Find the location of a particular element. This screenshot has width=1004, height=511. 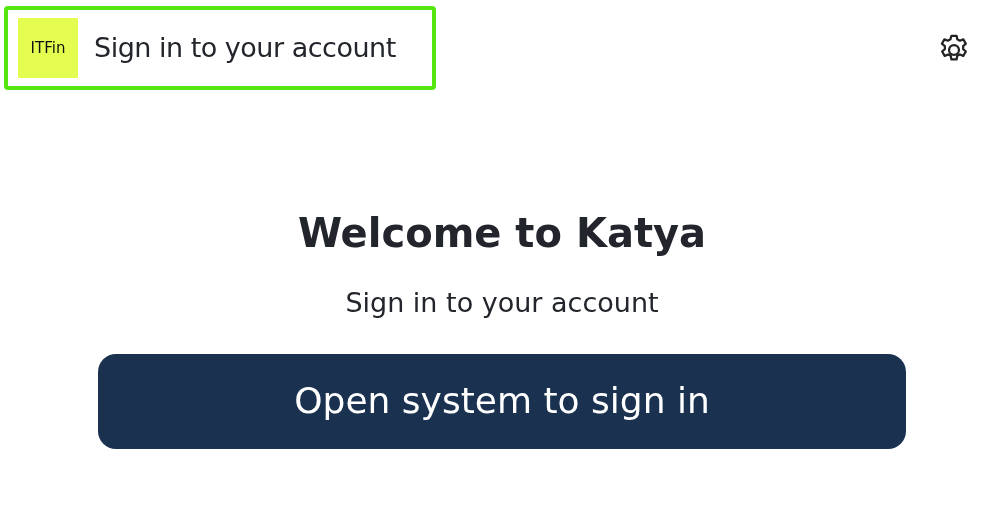

logo: ITFin is located at coordinates (48, 48).